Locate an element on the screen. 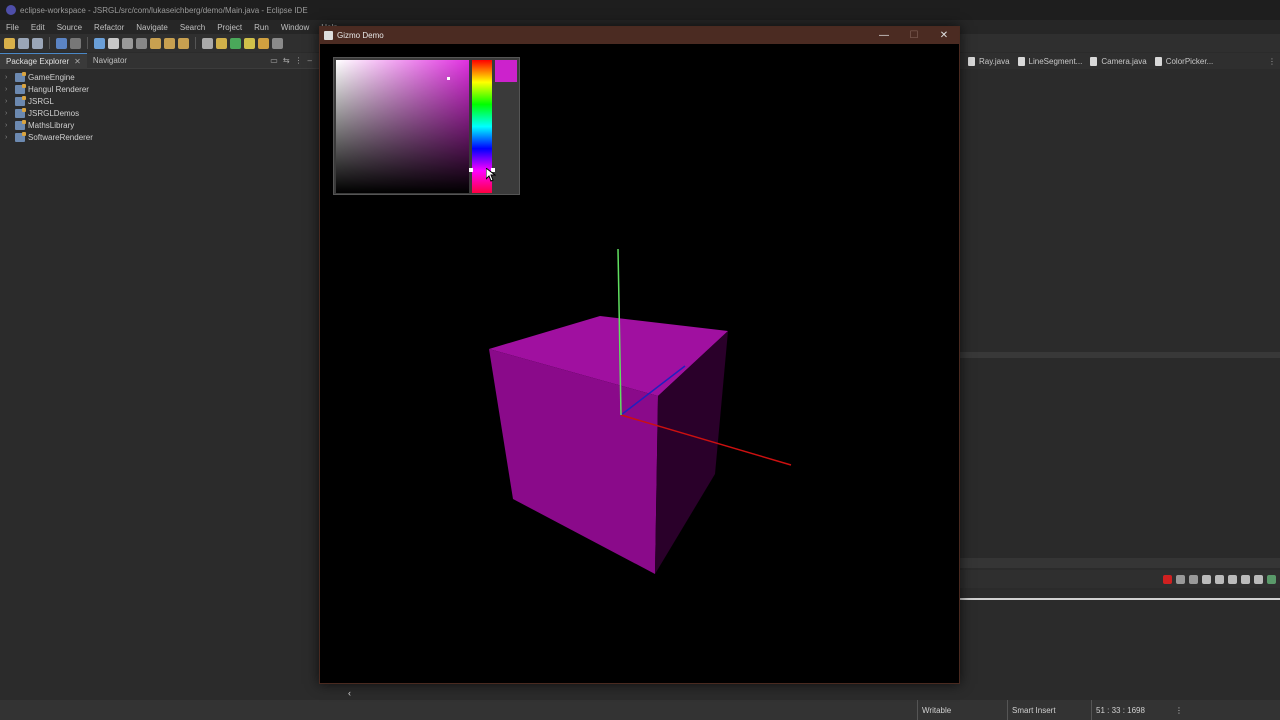 The width and height of the screenshot is (1280, 720). menu-project: Project is located at coordinates (229, 27).